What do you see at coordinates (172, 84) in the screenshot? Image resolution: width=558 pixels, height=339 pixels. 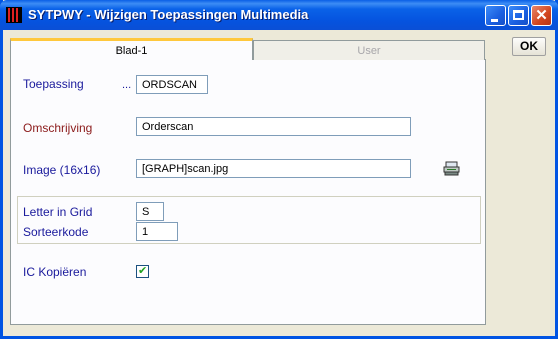 I see `toepassing-field: ORDSCAN` at bounding box center [172, 84].